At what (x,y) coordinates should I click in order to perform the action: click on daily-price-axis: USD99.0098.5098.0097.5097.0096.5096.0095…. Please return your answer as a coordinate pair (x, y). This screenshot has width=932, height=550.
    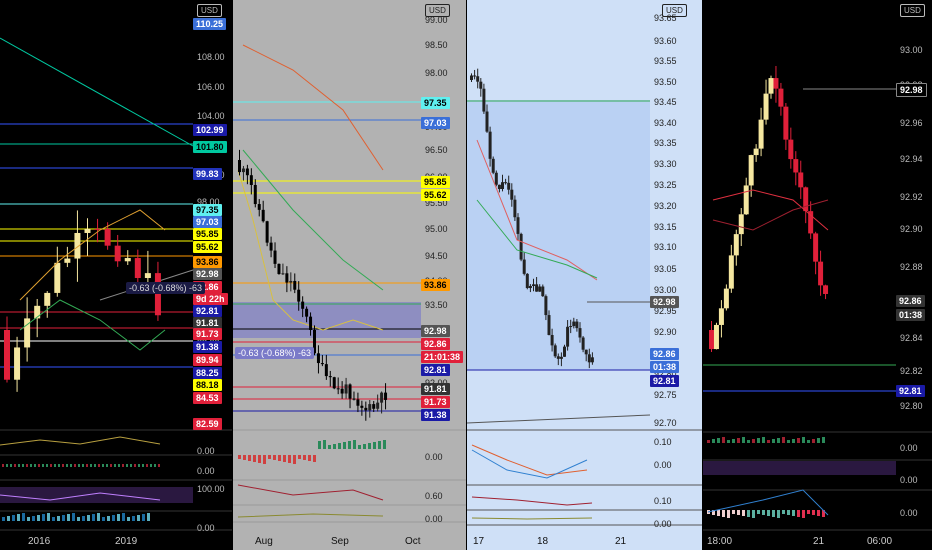
    Looking at the image, I should click on (443, 275).